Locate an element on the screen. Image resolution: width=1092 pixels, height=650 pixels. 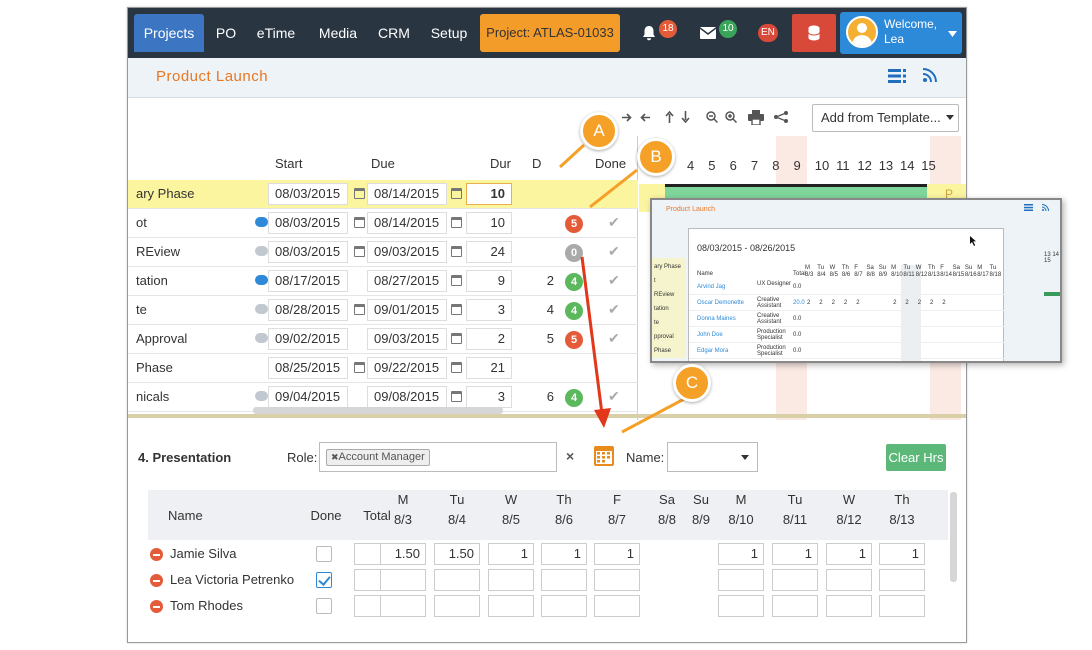
red-arrow-shaft is located at coordinates (592, 335).